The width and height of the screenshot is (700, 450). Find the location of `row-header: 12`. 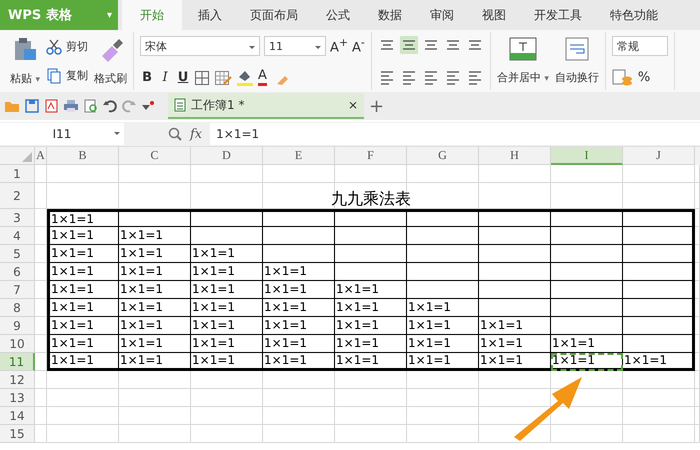

row-header: 12 is located at coordinates (17, 380).